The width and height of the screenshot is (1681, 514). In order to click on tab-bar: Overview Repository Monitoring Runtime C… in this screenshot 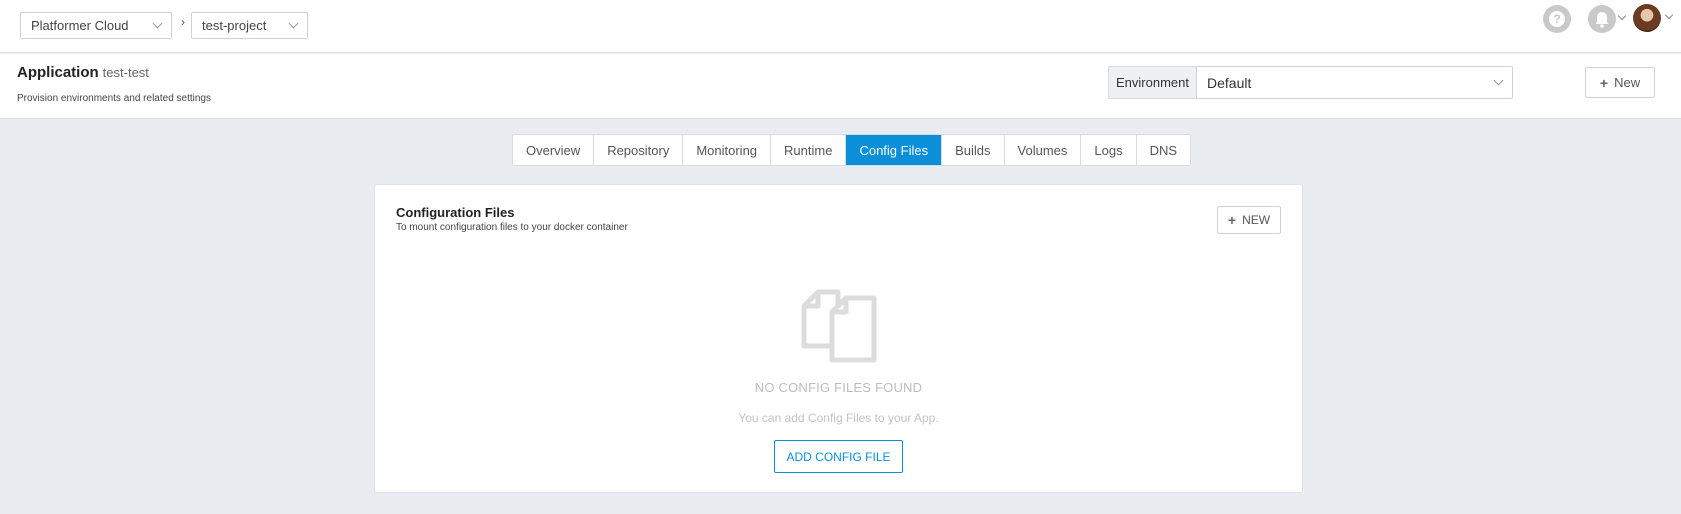, I will do `click(852, 150)`.